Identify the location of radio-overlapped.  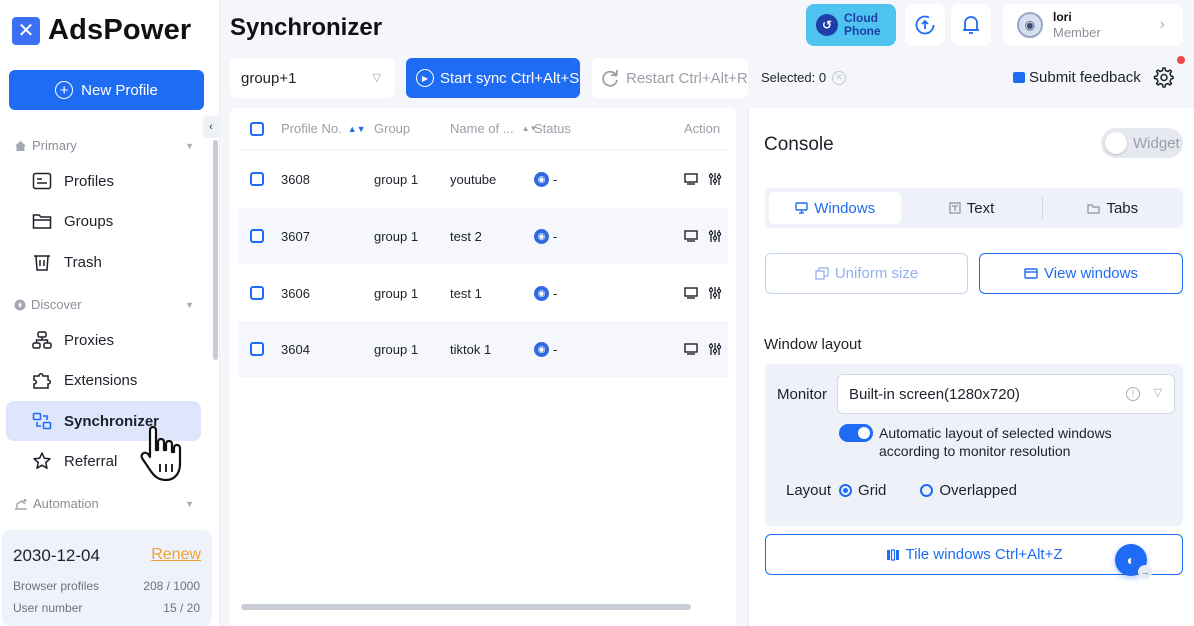
(927, 490).